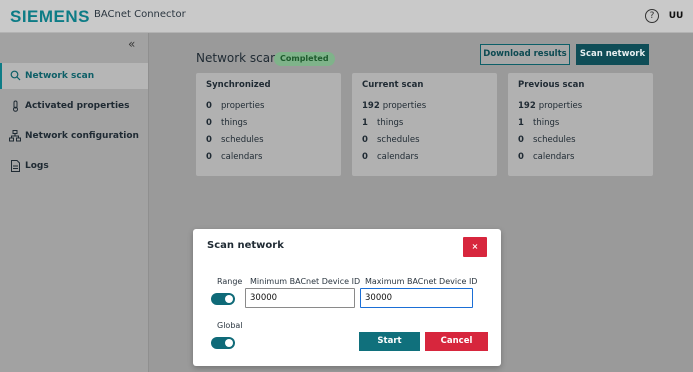 This screenshot has width=693, height=372. Describe the element at coordinates (304, 59) in the screenshot. I see `status-badge: Completed` at that location.